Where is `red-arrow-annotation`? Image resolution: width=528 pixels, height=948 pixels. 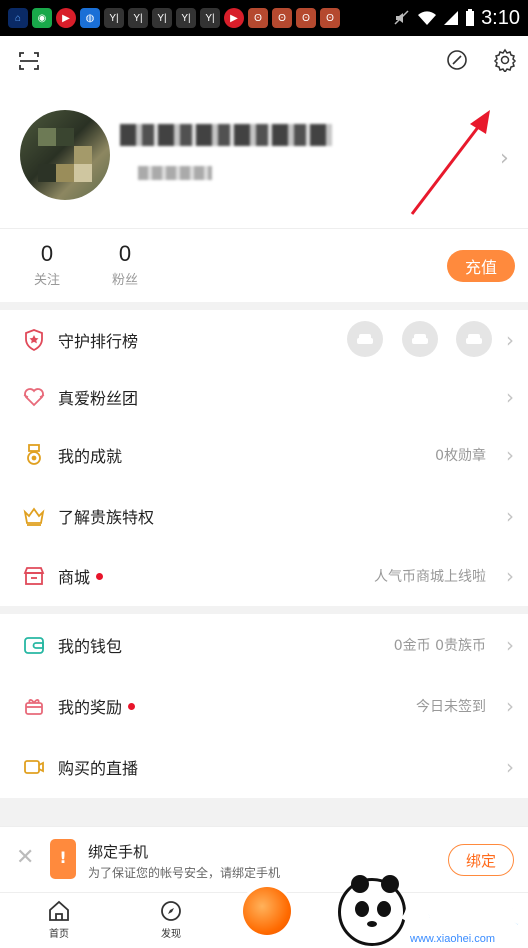
red-arrow-annotation is located at coordinates (450, 162).